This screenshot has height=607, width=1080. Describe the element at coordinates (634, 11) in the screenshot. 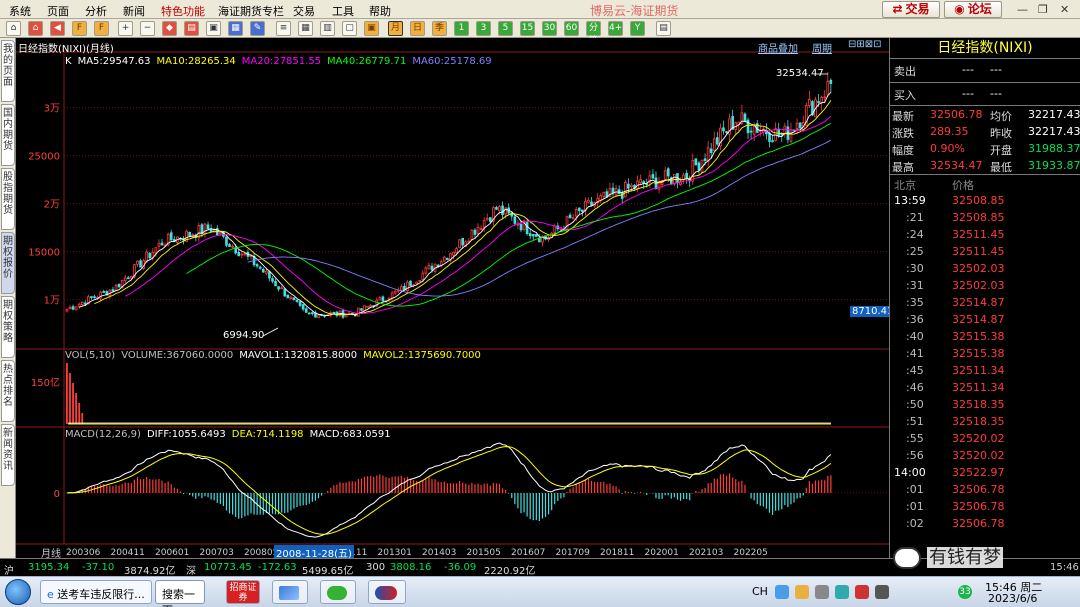

I see `app-brand: 博易云-海证期货` at that location.